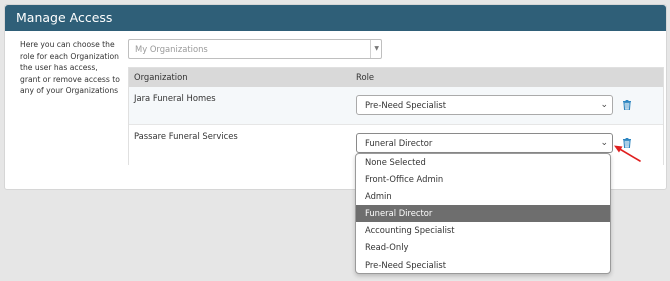 The height and width of the screenshot is (281, 670). Describe the element at coordinates (171, 49) in the screenshot. I see `organizations-select-placeholder: My Organizations` at that location.